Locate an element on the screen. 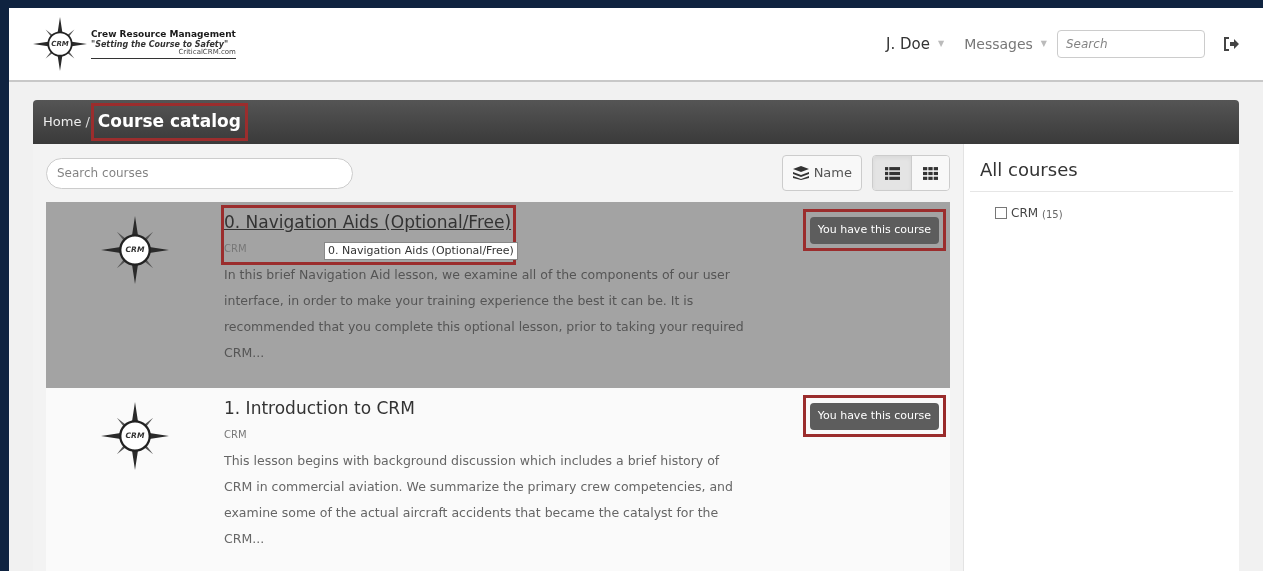 The height and width of the screenshot is (571, 1263). filter-count: (15) is located at coordinates (1052, 214).